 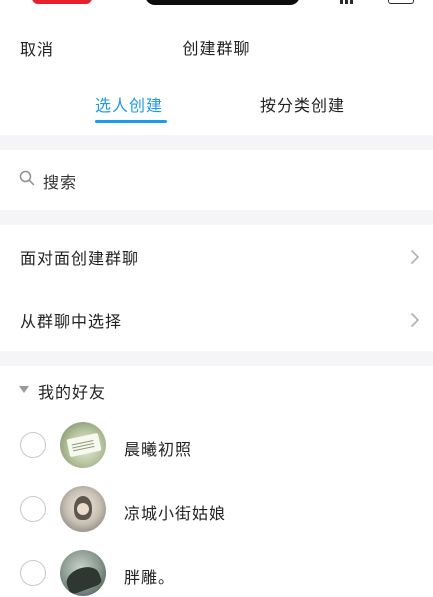 I want to click on face-to-face-group-row: 面对面创建群聊, so click(x=216, y=256).